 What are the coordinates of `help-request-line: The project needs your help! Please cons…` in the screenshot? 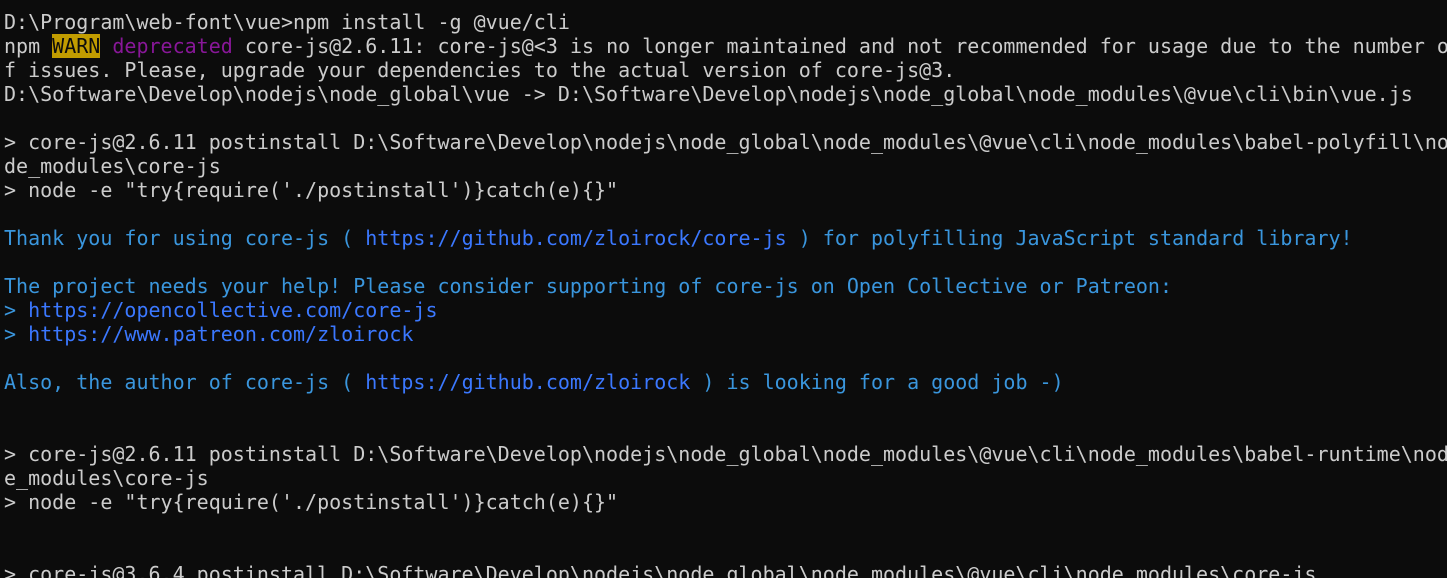 It's located at (588, 286).